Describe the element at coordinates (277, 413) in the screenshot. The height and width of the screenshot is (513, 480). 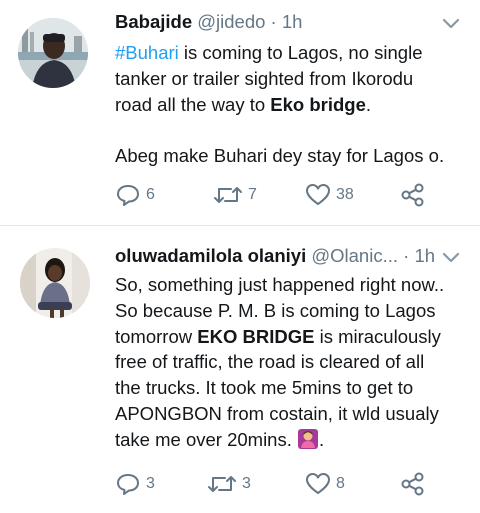
I see `text-span: APONGBON from costain, it wld usualy` at that location.